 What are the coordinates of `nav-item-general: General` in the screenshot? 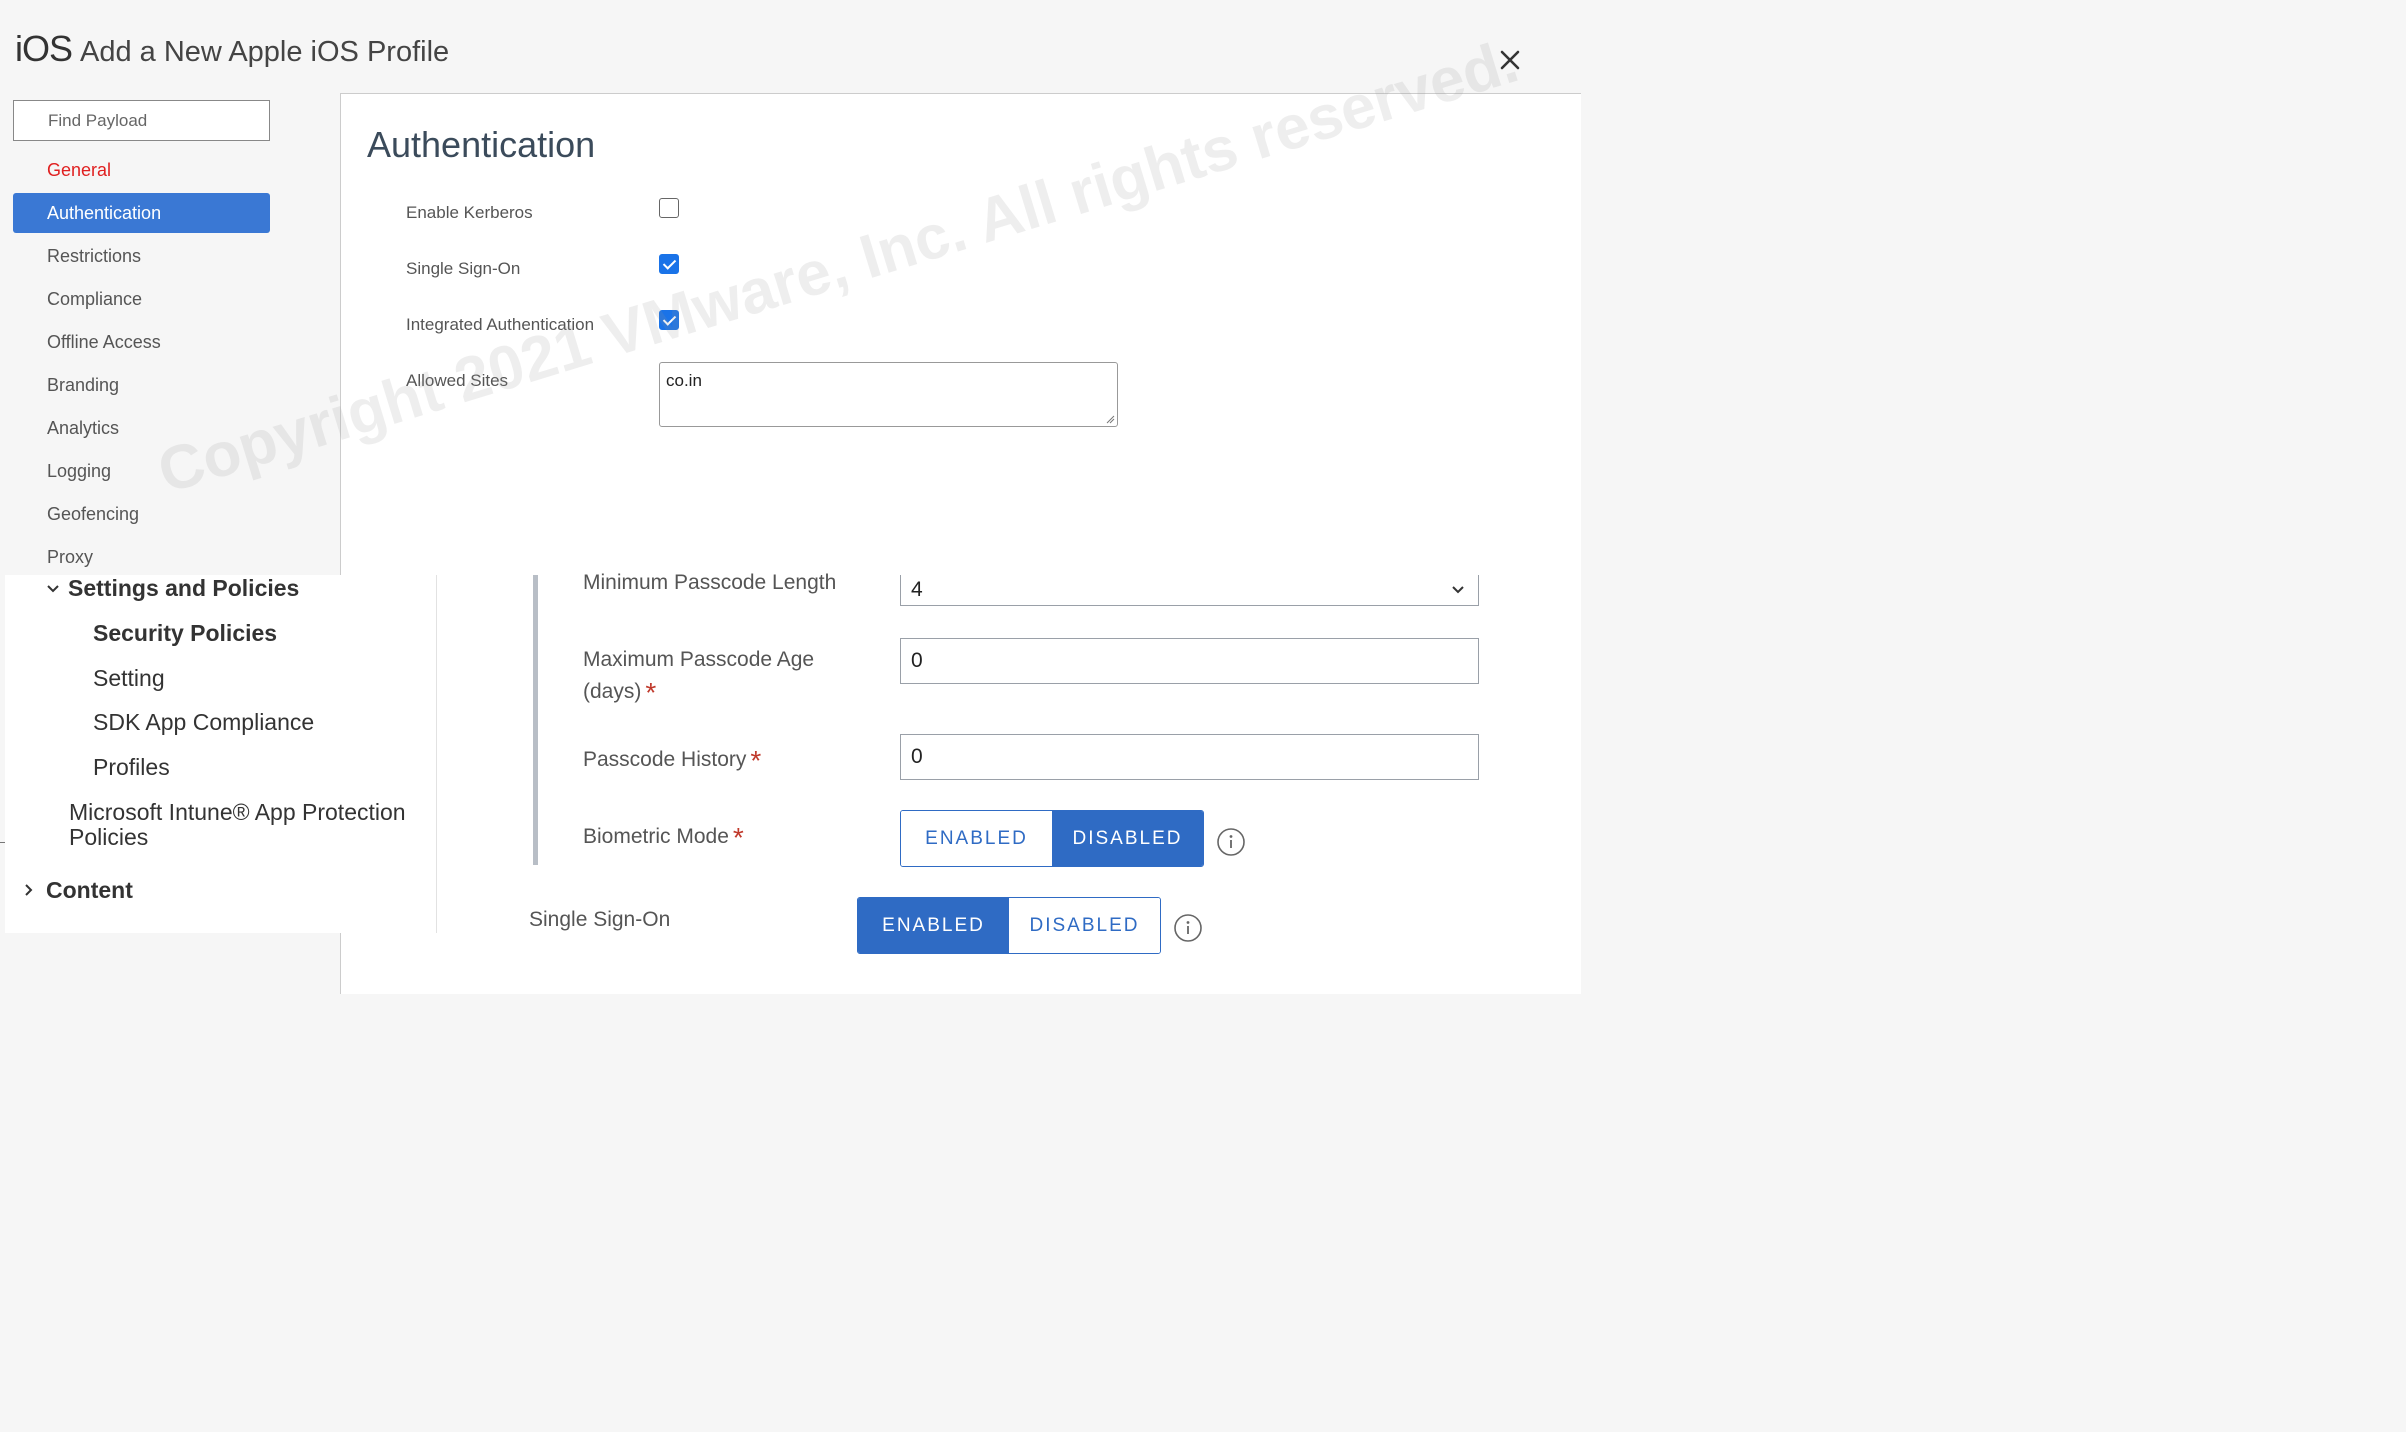 It's located at (141, 170).